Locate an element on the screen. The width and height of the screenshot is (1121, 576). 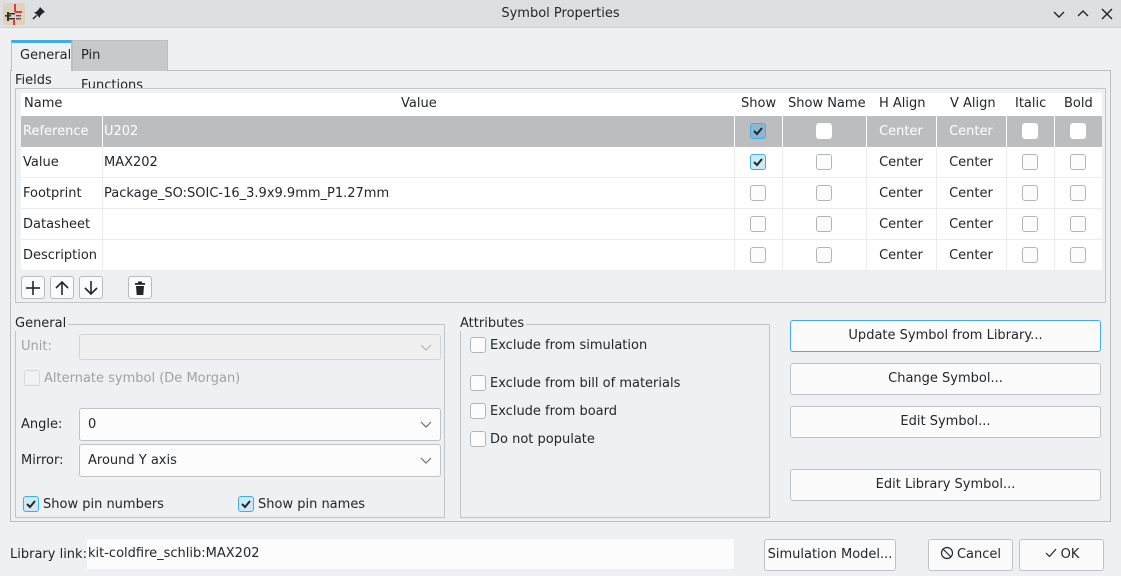
exclude-simulation-label: Exclude from simulation is located at coordinates (569, 345).